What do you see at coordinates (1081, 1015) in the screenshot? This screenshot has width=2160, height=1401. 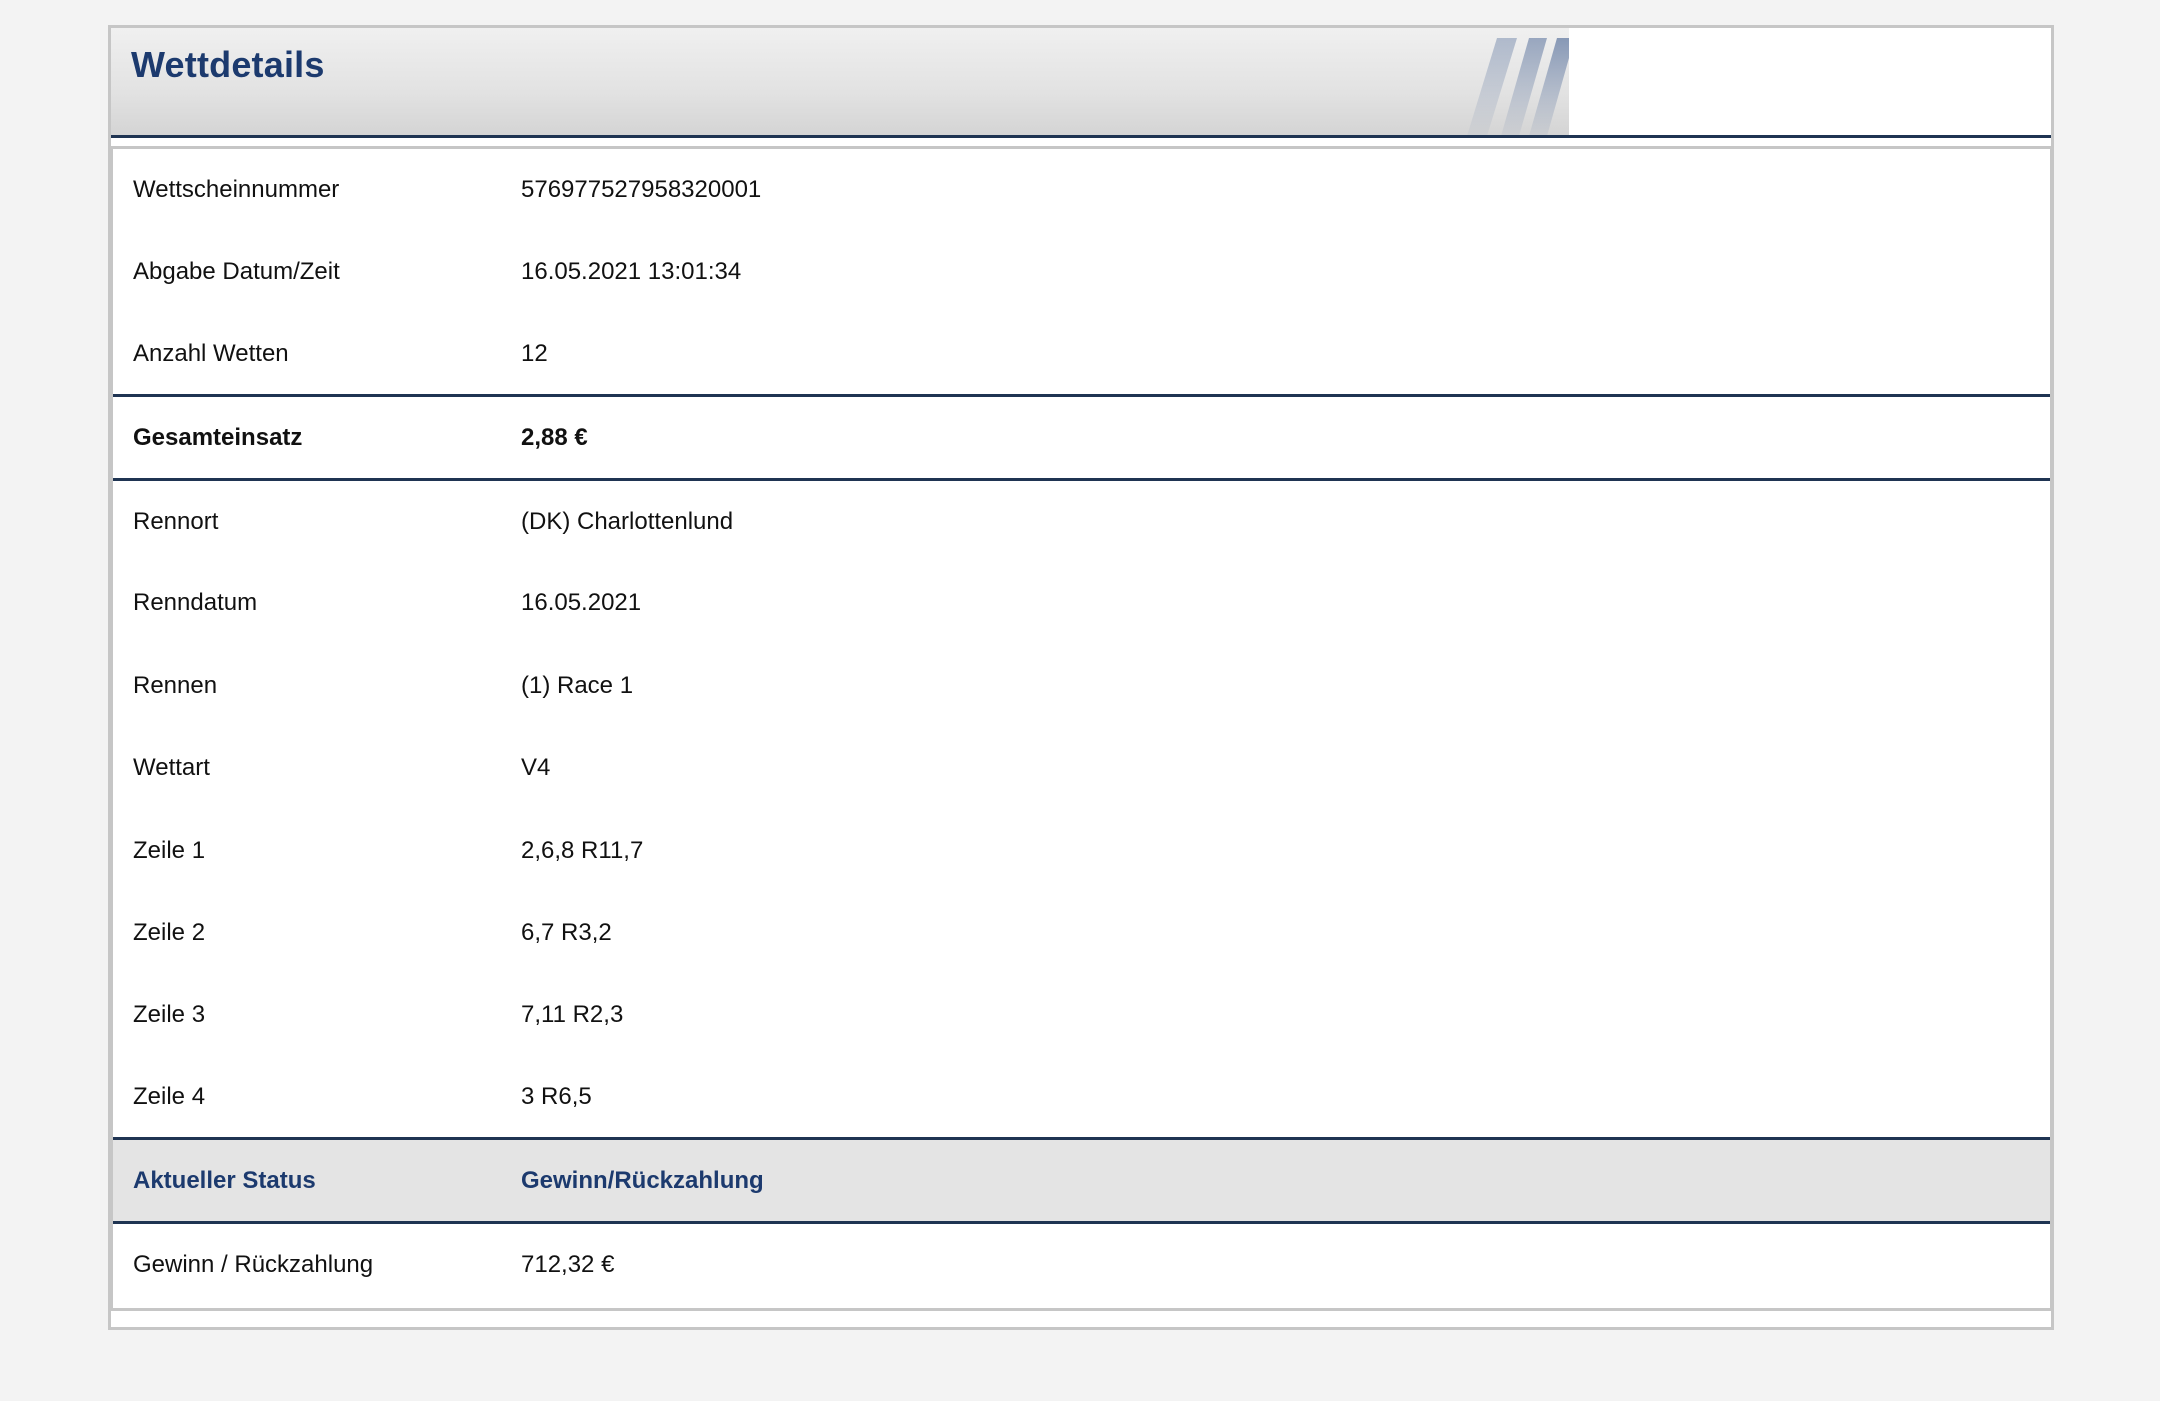 I see `table-row: Zeile 3 7,11 R2,3` at bounding box center [1081, 1015].